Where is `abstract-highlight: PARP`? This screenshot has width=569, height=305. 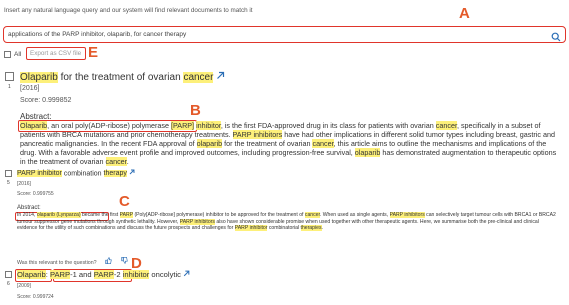 abstract-highlight: PARP is located at coordinates (126, 215).